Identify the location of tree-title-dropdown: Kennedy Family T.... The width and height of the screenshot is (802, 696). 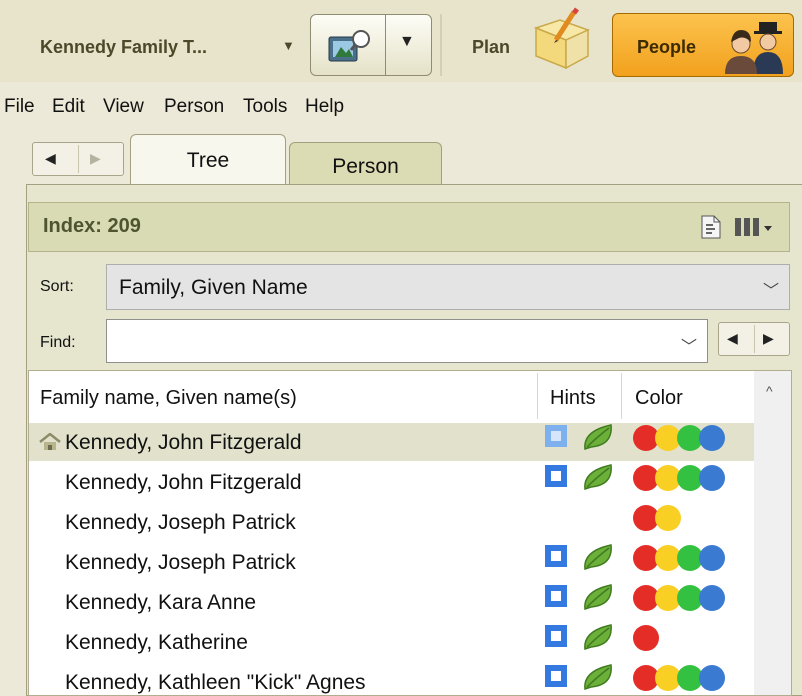
(123, 47).